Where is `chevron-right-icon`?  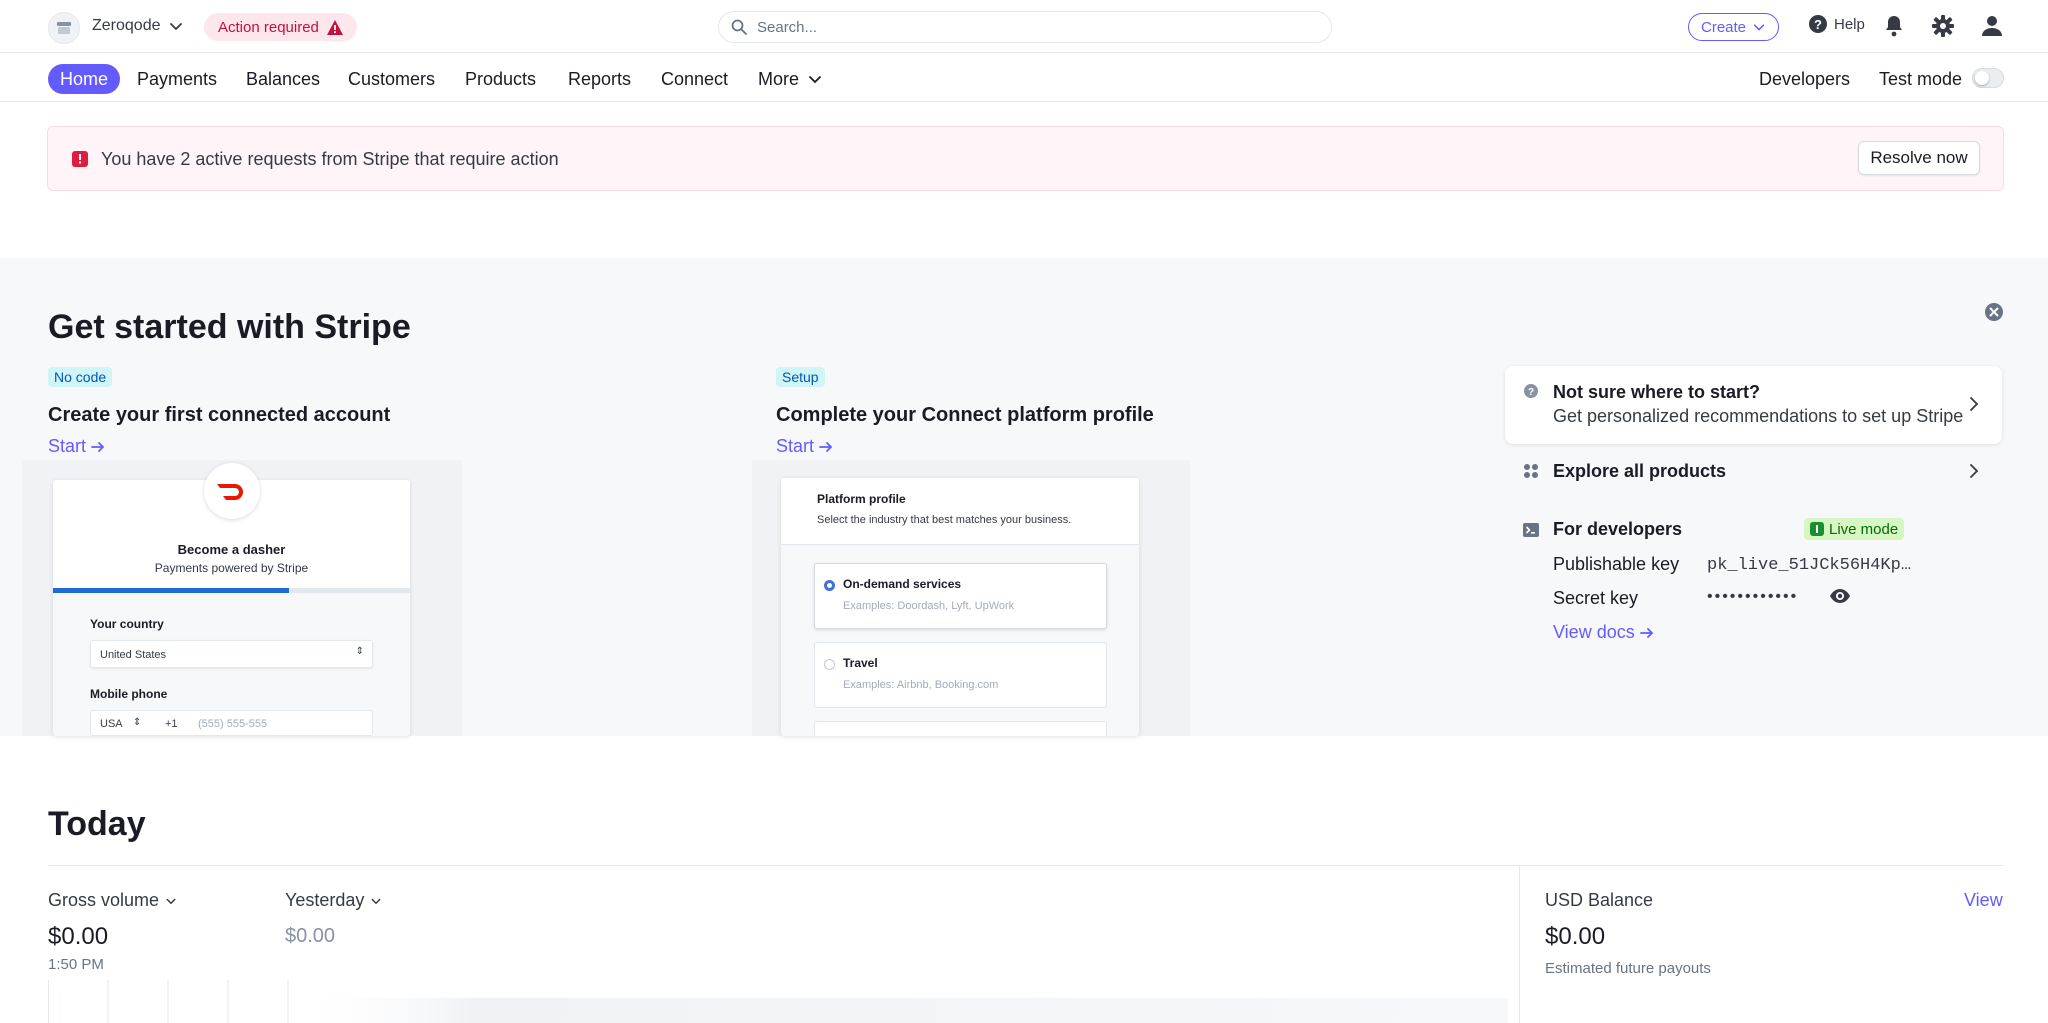
chevron-right-icon is located at coordinates (1974, 406).